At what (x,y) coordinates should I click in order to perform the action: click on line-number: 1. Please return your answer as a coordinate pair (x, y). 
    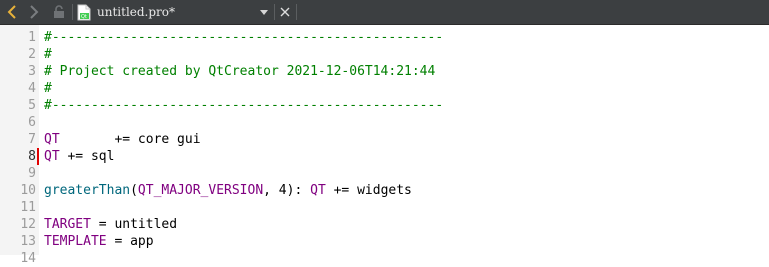
    Looking at the image, I should click on (32, 37).